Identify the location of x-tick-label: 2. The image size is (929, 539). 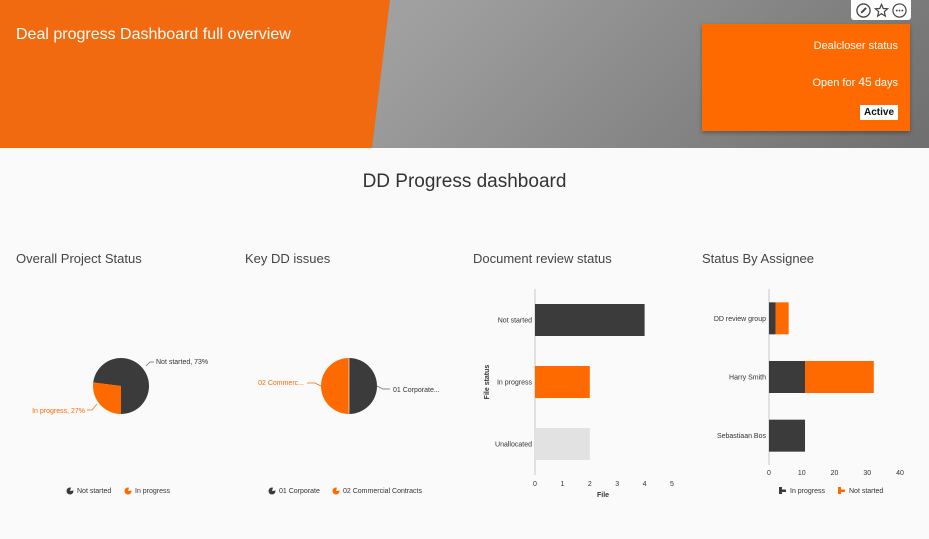
(590, 484).